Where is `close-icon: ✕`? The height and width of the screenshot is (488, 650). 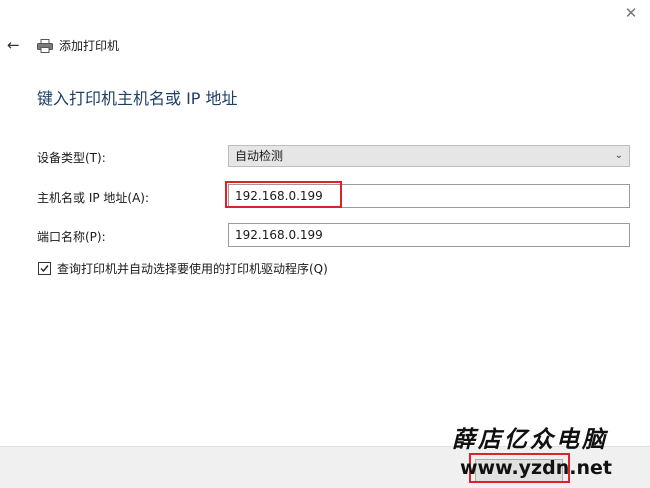
close-icon: ✕ is located at coordinates (631, 13).